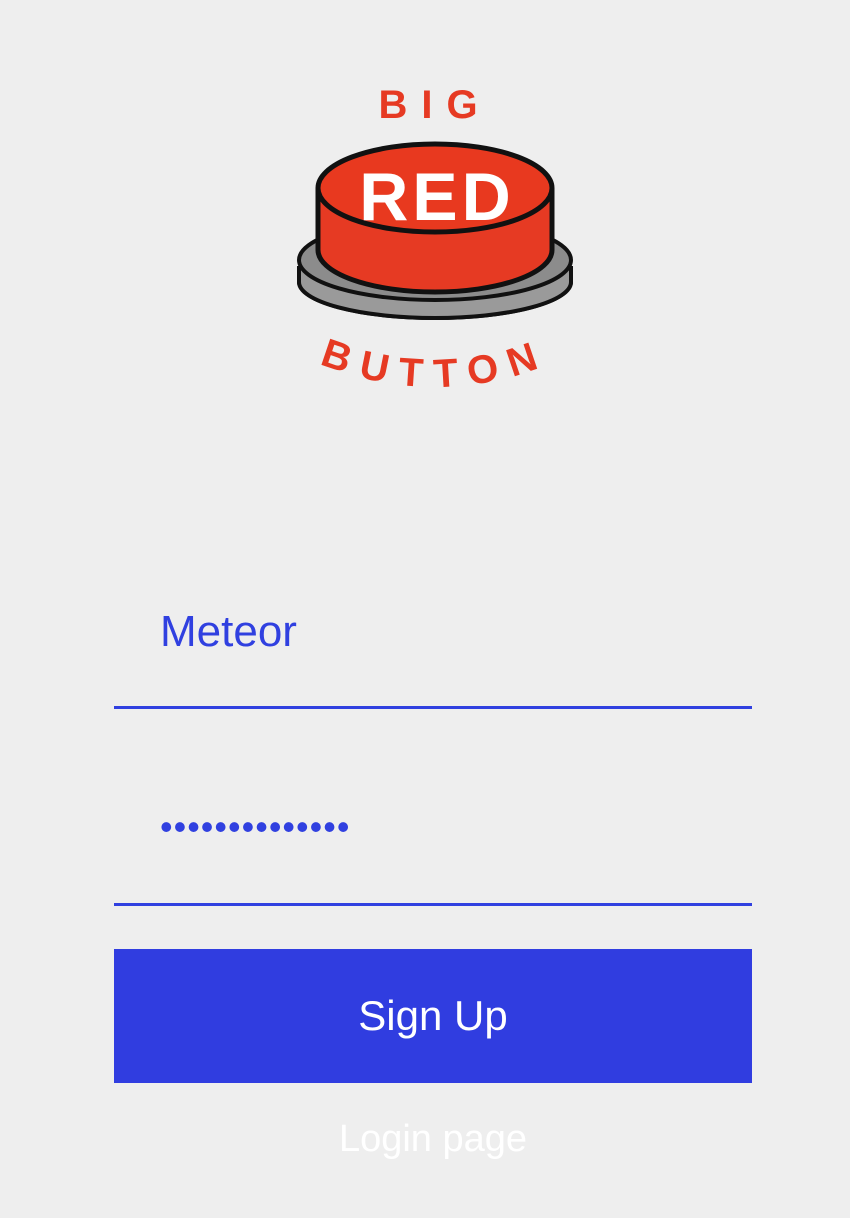 This screenshot has width=850, height=1218. What do you see at coordinates (437, 197) in the screenshot?
I see `logo-text-red: RED` at bounding box center [437, 197].